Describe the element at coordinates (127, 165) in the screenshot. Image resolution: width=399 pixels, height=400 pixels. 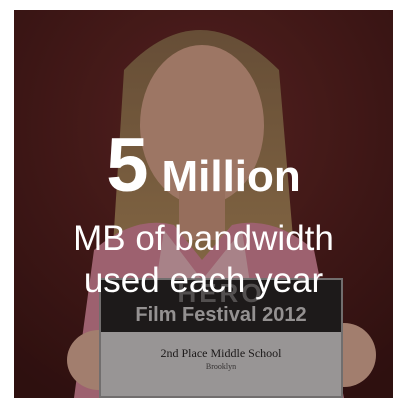
I see `stat-number: 5` at that location.